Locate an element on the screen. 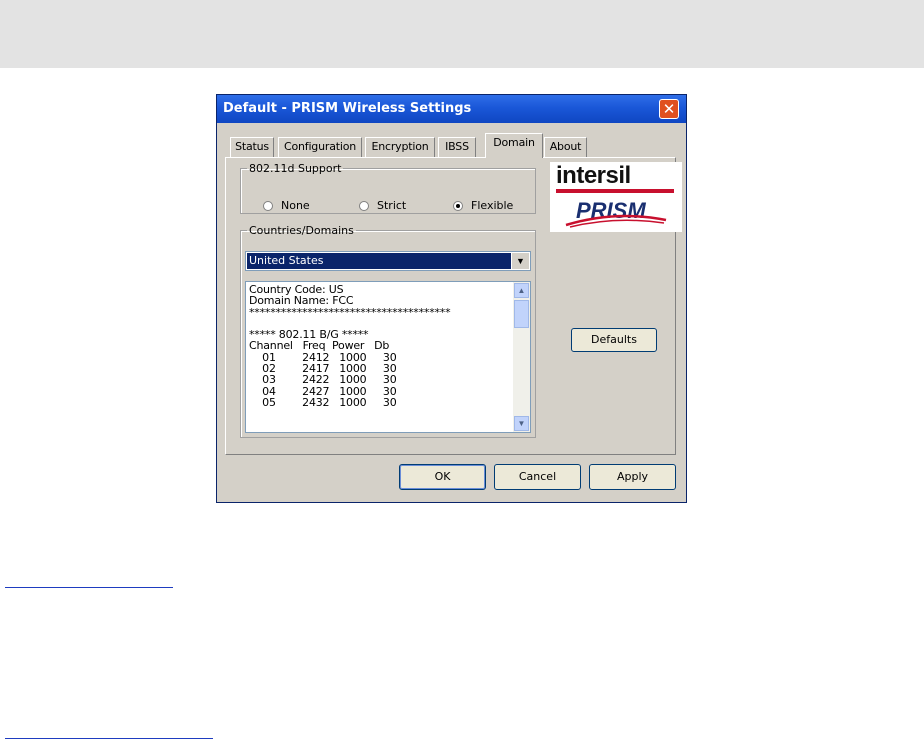 The height and width of the screenshot is (741, 924). tab-label: Encryption is located at coordinates (400, 146).